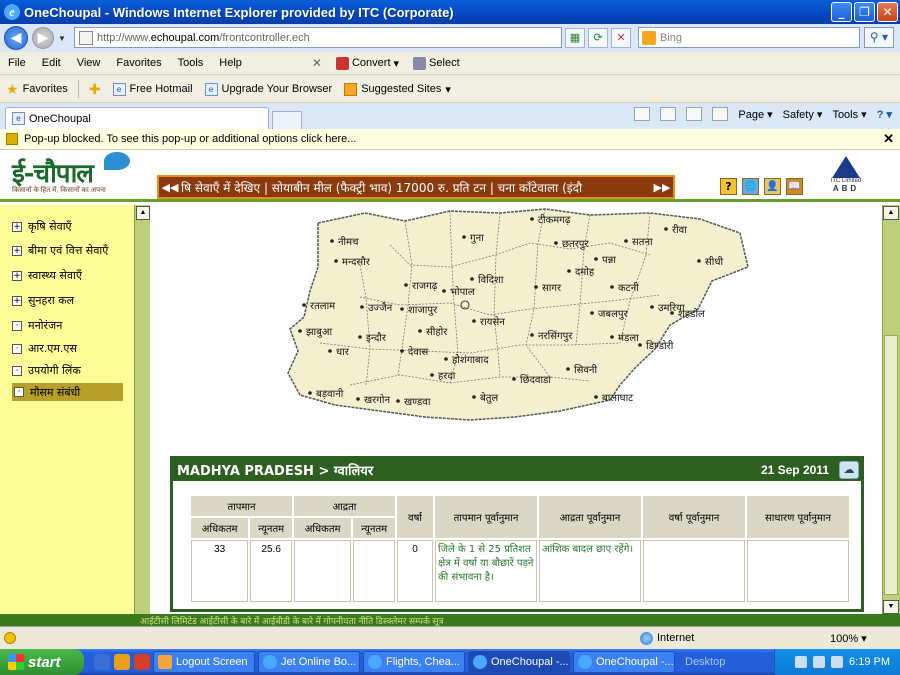 Image resolution: width=900 pixels, height=675 pixels. What do you see at coordinates (269, 89) in the screenshot?
I see `fav-upgrade-browser: e Upgrade Your Browser` at bounding box center [269, 89].